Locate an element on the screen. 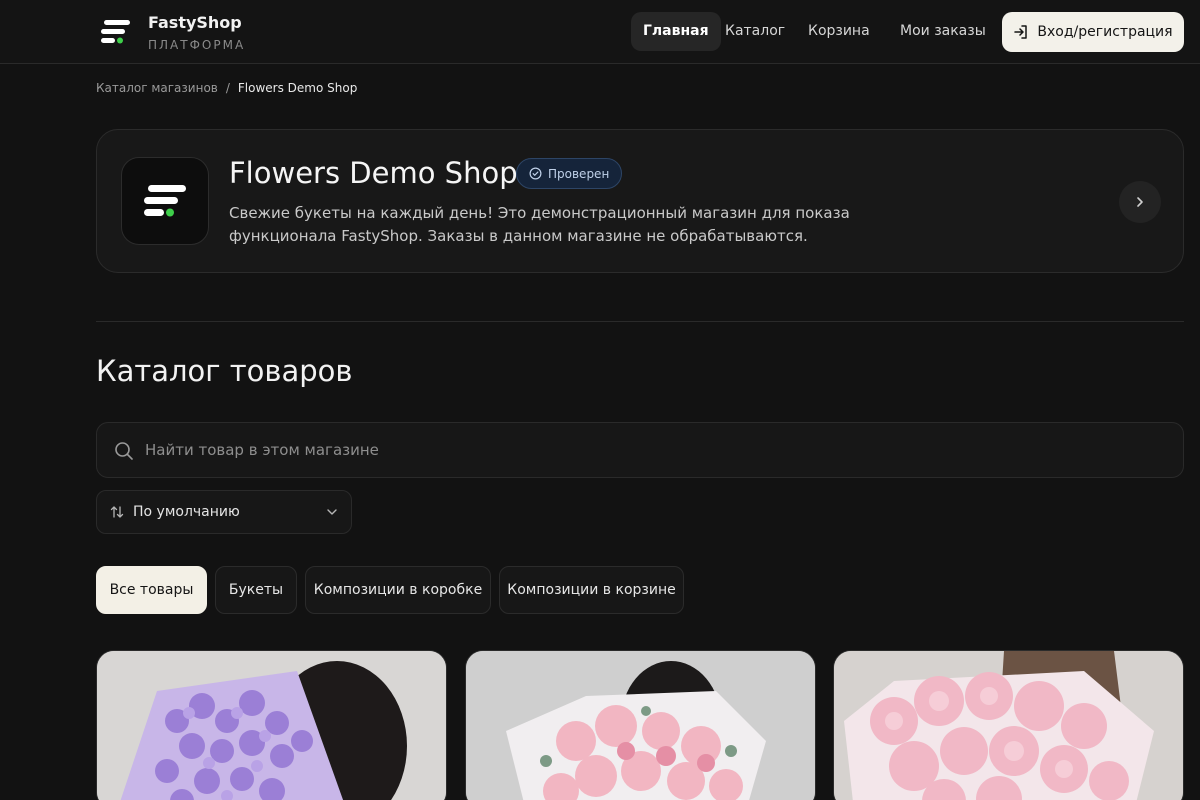 This screenshot has height=800, width=1200. product-image-pink-bouquet is located at coordinates (640, 725).